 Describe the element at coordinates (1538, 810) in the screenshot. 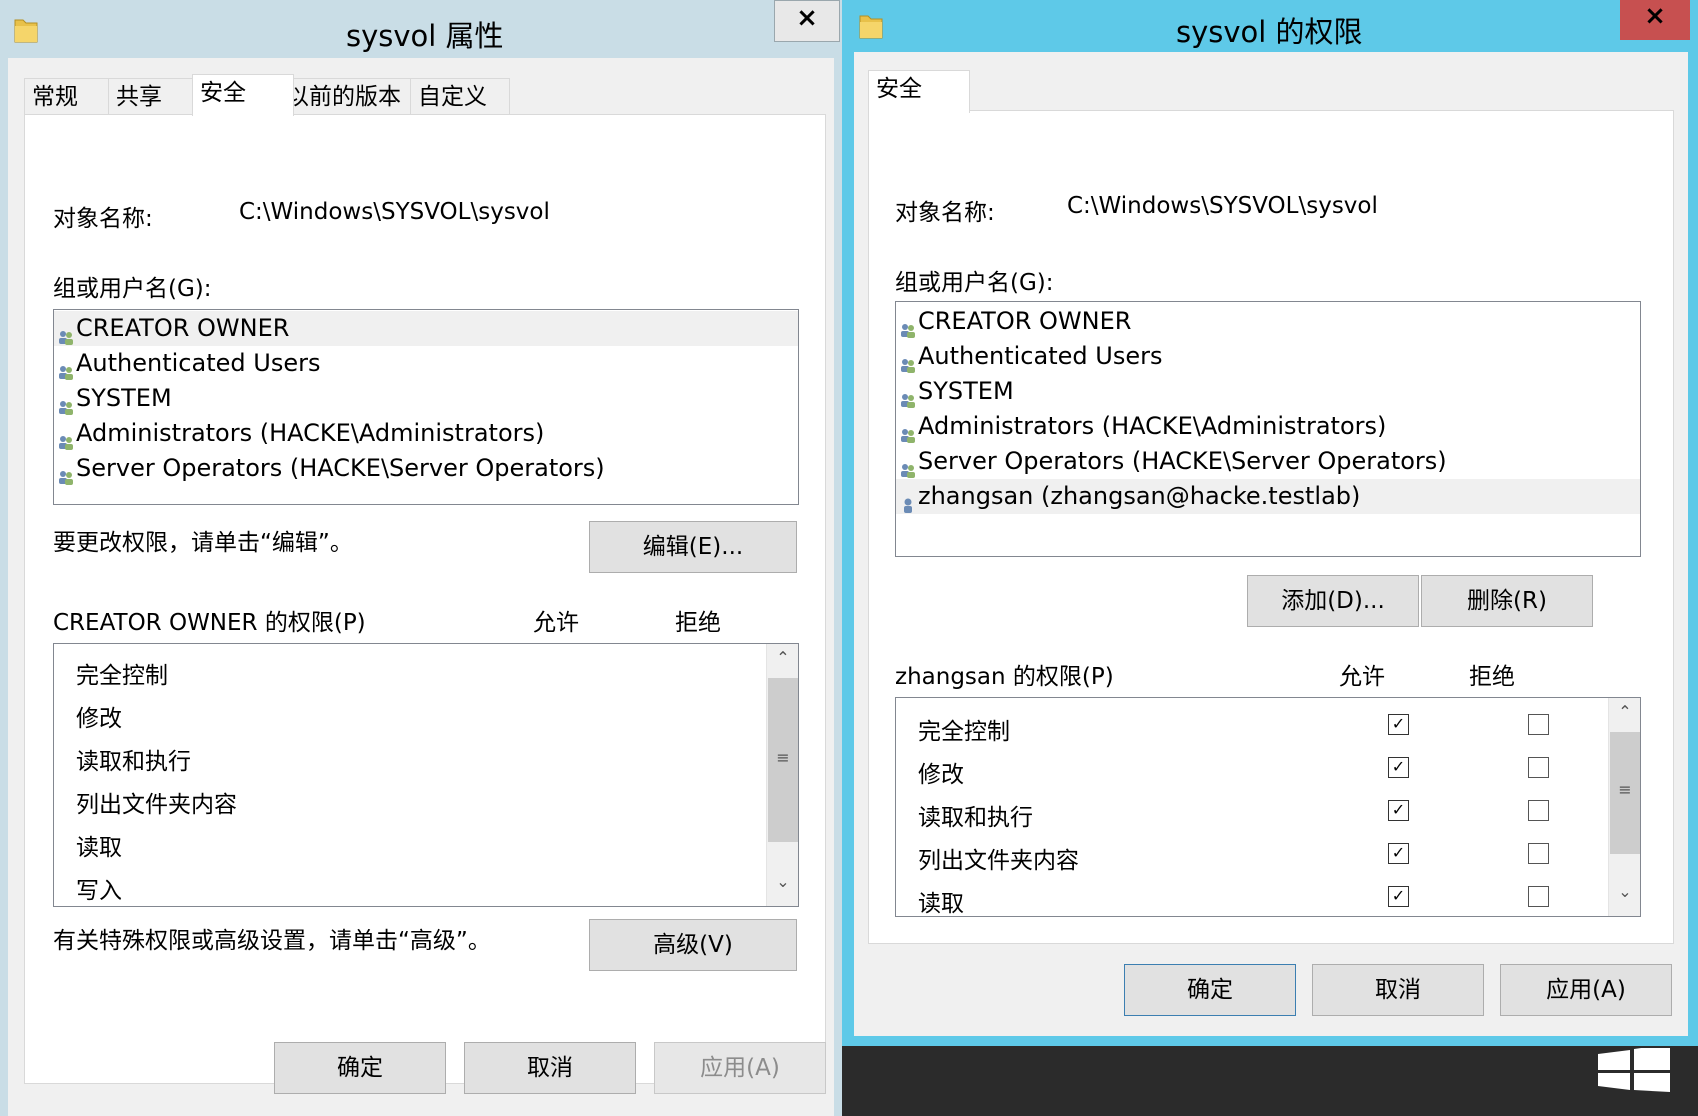

I see `deny-checkbox-read-execute` at that location.